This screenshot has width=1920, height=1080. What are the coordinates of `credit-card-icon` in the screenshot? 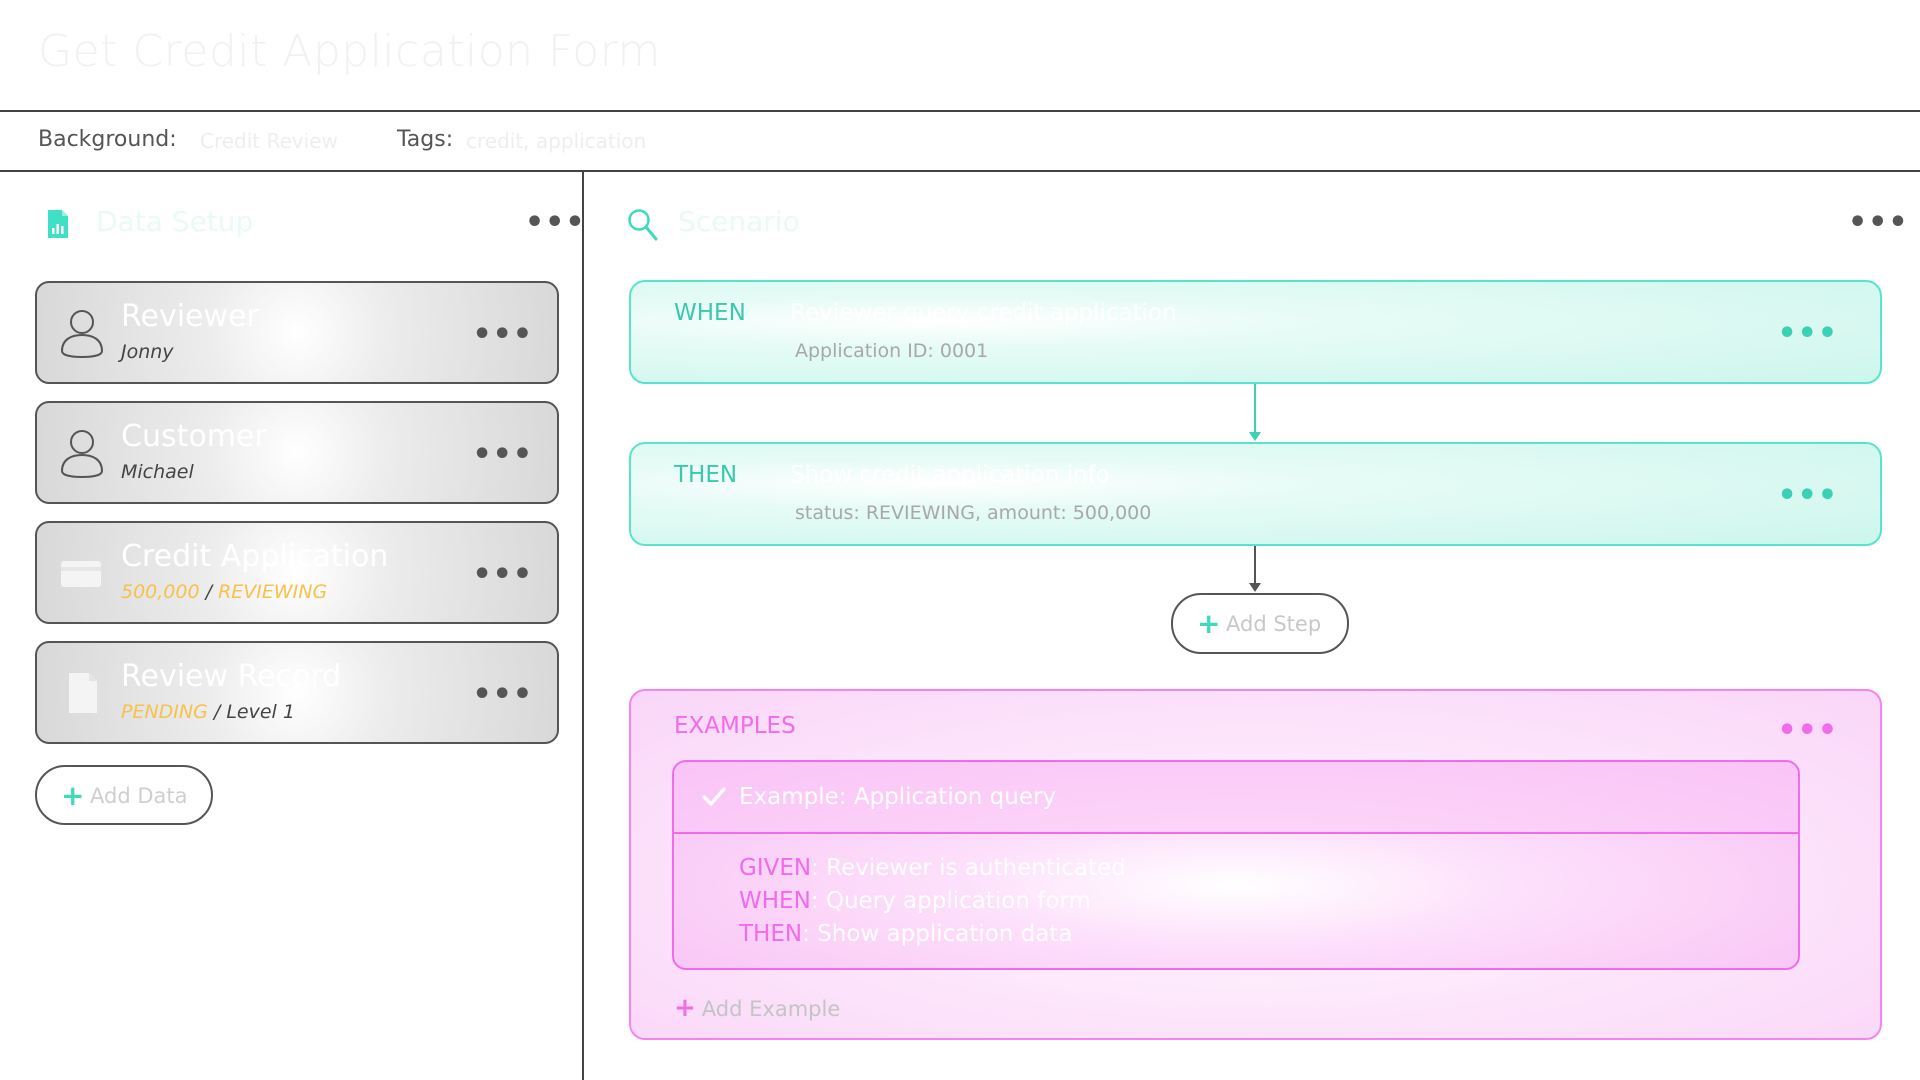 It's located at (81, 574).